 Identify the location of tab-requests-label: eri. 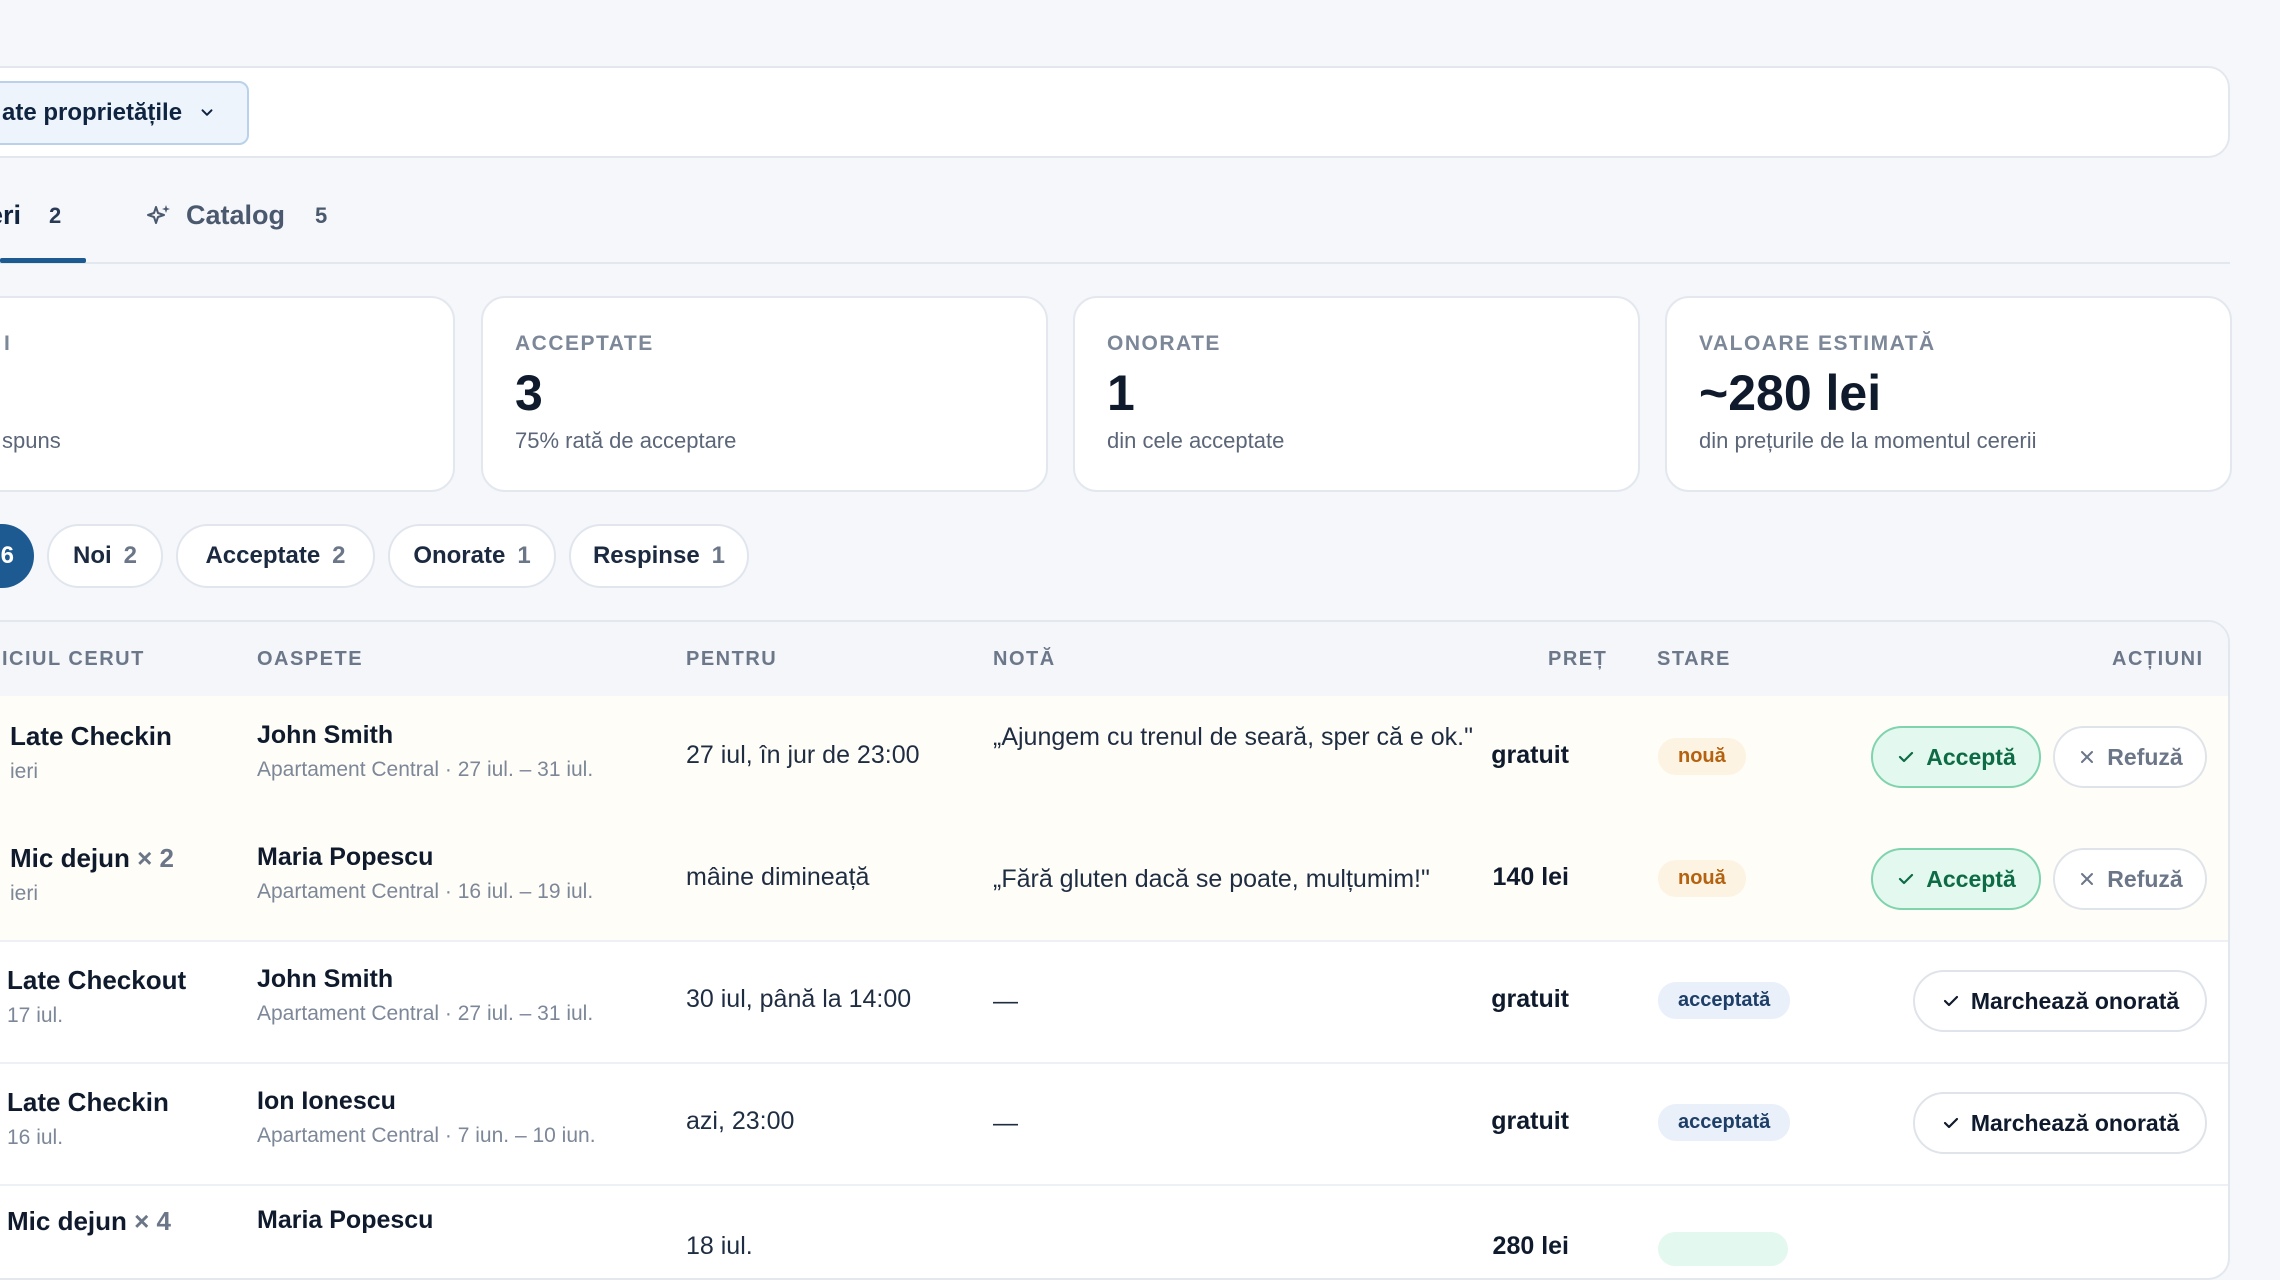
(11, 215).